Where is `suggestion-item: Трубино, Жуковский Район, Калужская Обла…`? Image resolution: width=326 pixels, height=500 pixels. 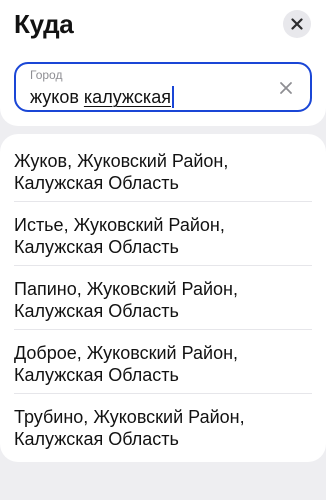 suggestion-item: Трубино, Жуковский Район, Калужская Обла… is located at coordinates (163, 426).